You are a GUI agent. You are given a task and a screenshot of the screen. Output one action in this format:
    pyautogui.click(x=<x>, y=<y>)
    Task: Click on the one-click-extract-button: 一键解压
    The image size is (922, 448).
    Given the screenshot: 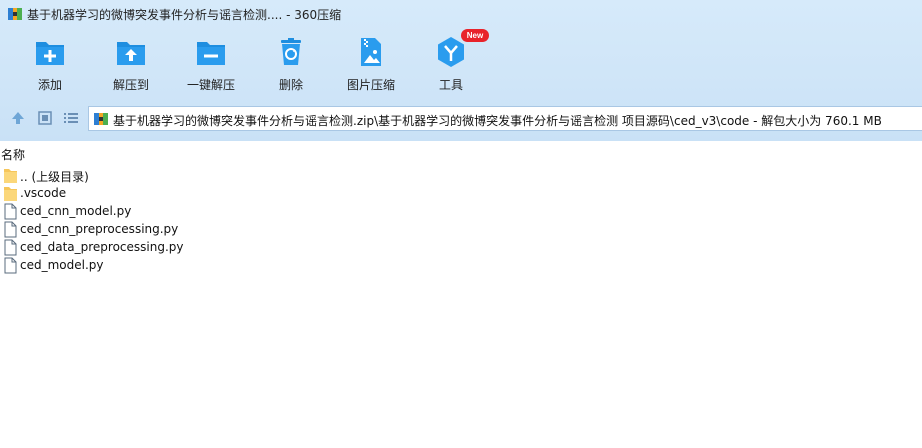 What is the action you would take?
    pyautogui.click(x=211, y=63)
    